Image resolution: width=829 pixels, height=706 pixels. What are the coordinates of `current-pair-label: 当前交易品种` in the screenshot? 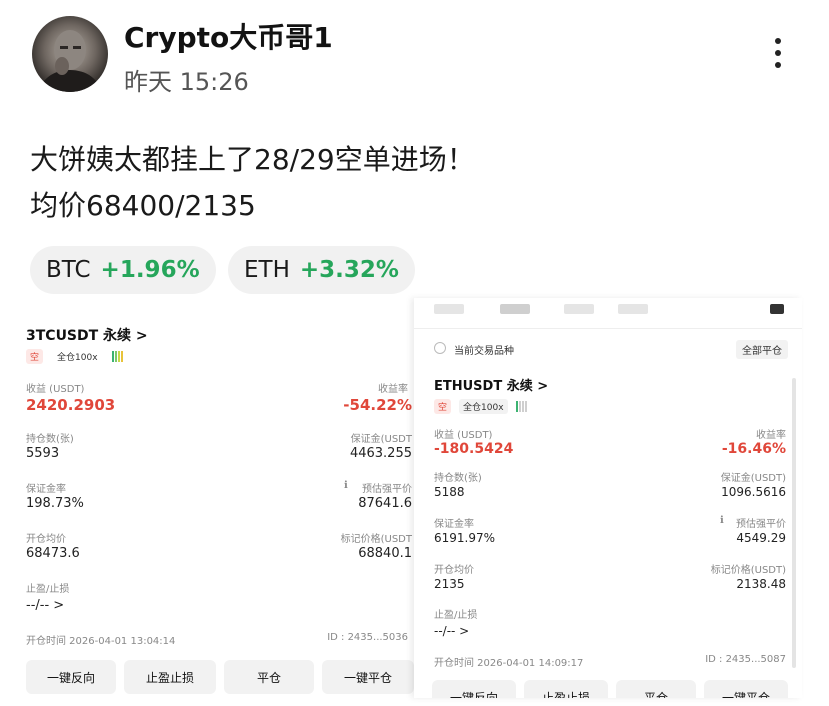 It's located at (484, 351).